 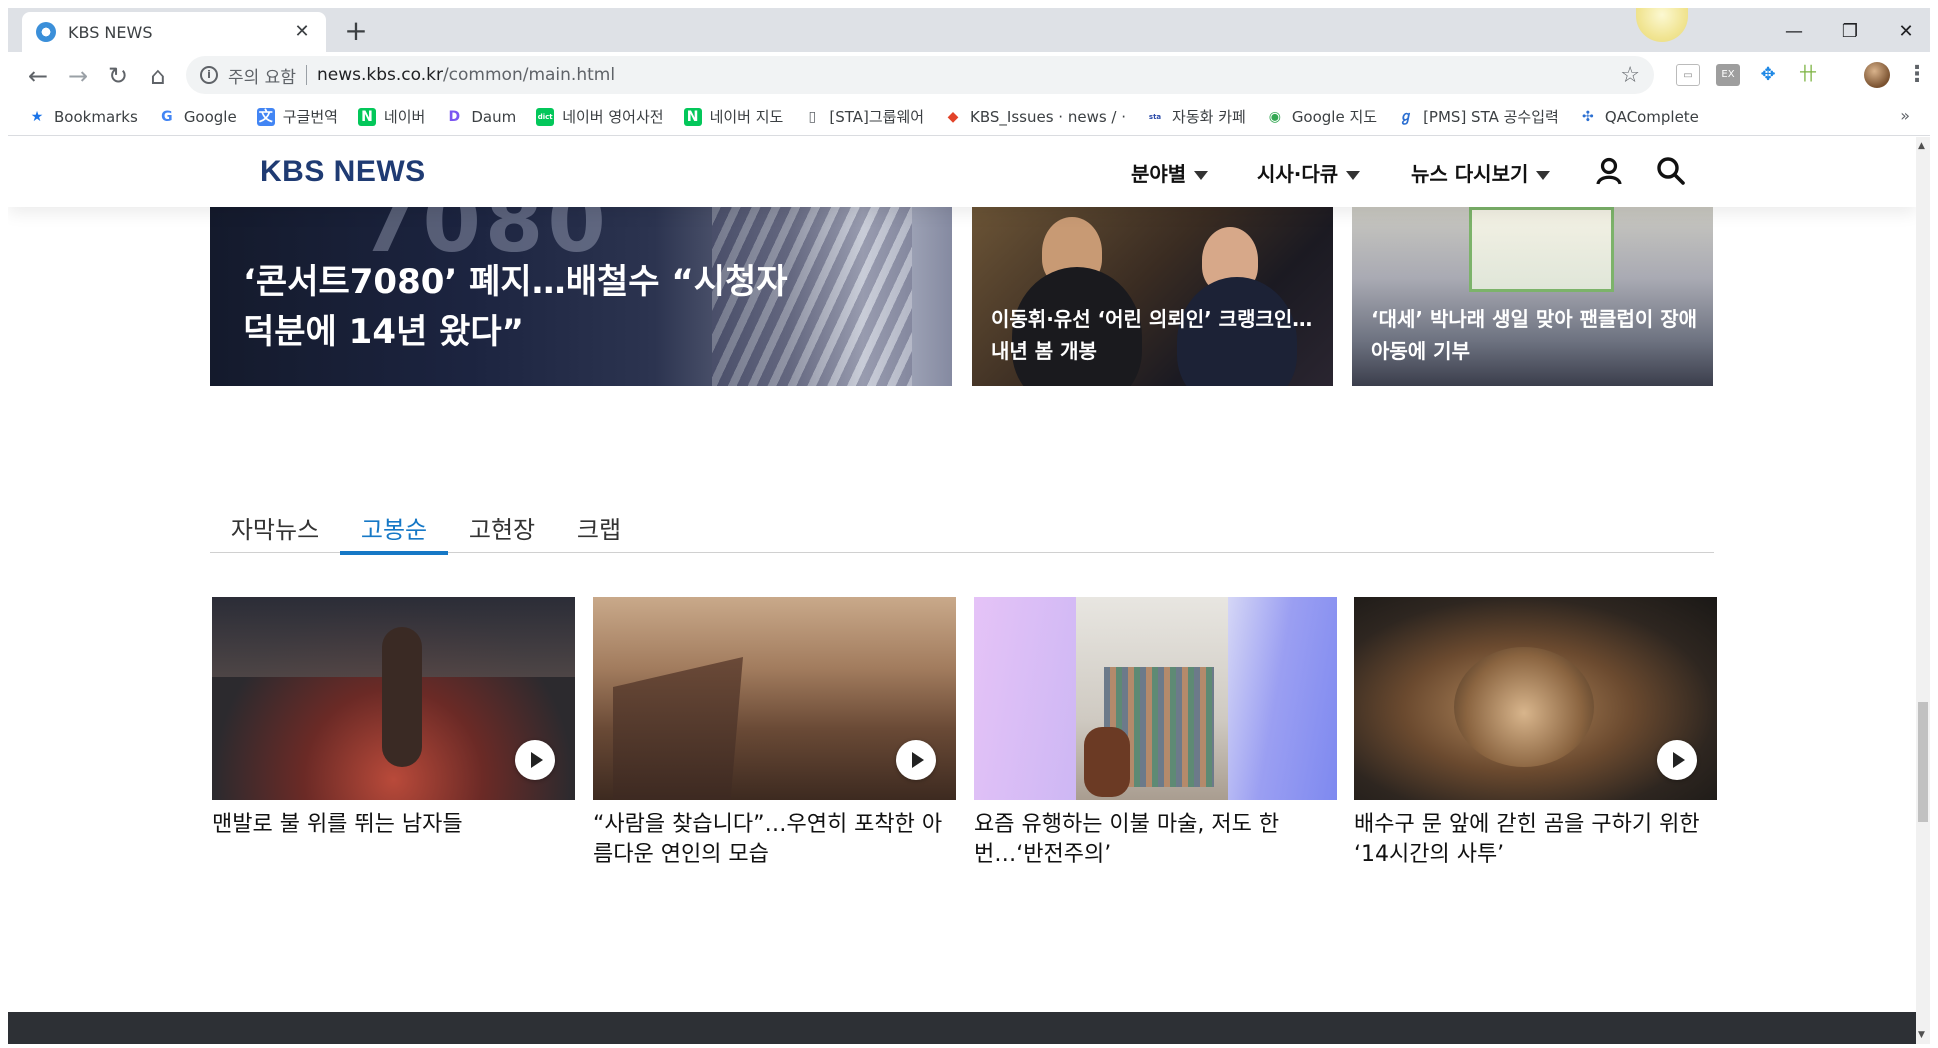 What do you see at coordinates (265, 116) in the screenshot?
I see `translate-icon: 文` at bounding box center [265, 116].